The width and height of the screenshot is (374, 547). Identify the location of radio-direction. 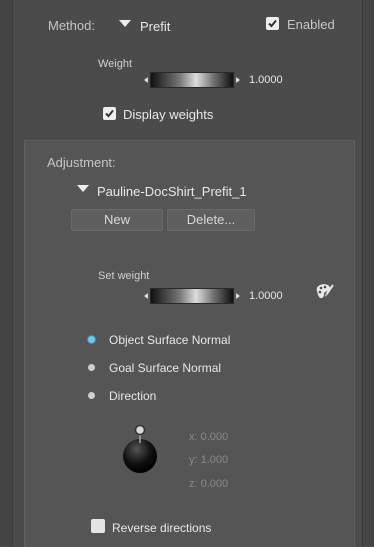
(91, 395).